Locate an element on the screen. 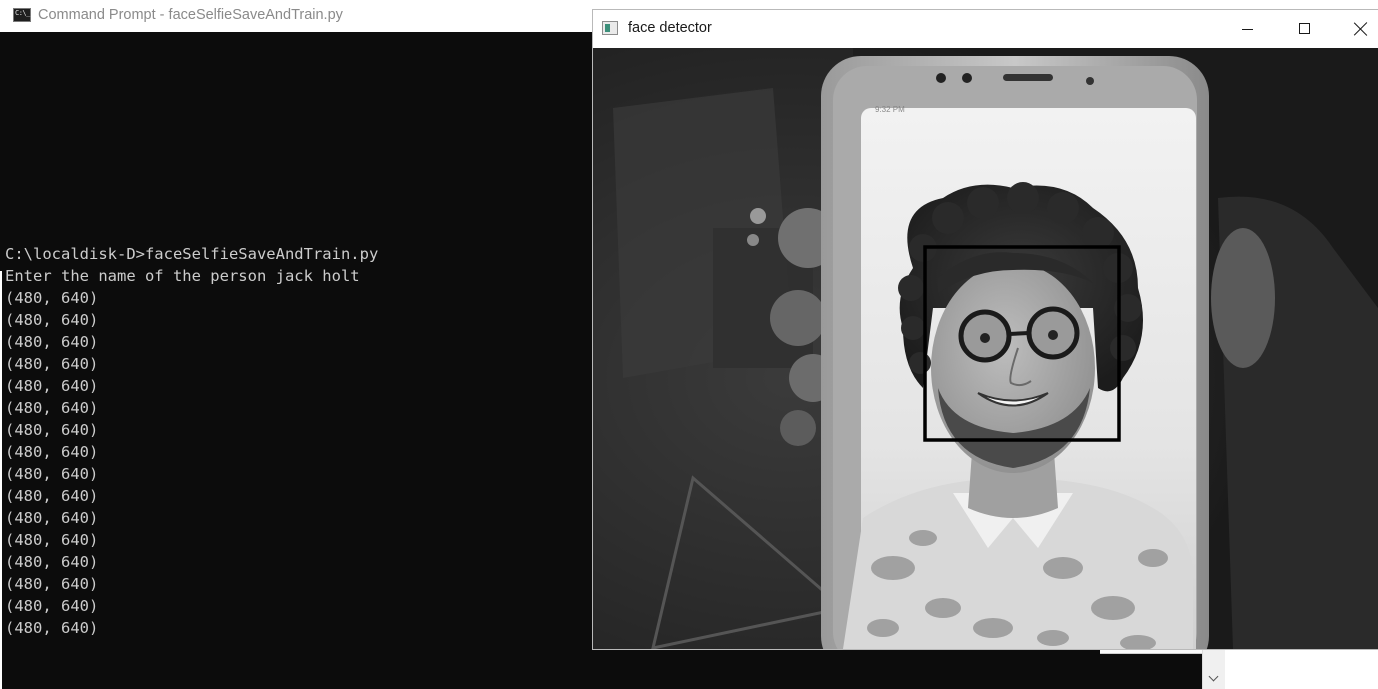 The image size is (1378, 689). close-button is located at coordinates (1356, 29).